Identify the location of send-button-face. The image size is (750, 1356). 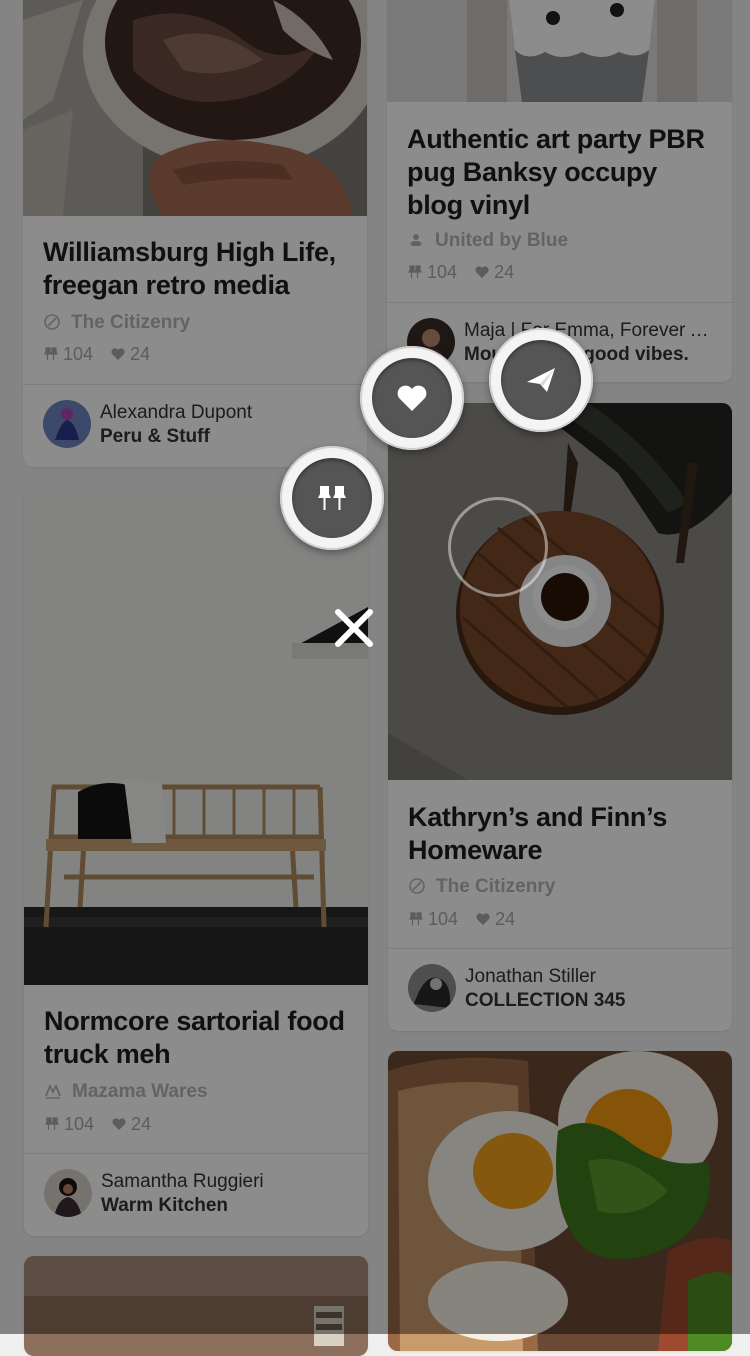
(541, 380).